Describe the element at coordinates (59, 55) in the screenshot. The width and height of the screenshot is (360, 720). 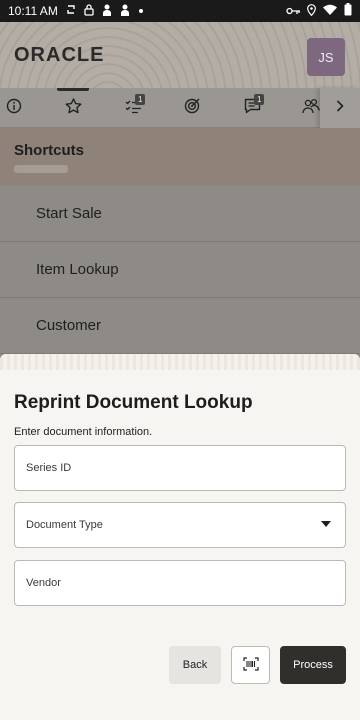
I see `oracle-logo: ORACLE` at that location.